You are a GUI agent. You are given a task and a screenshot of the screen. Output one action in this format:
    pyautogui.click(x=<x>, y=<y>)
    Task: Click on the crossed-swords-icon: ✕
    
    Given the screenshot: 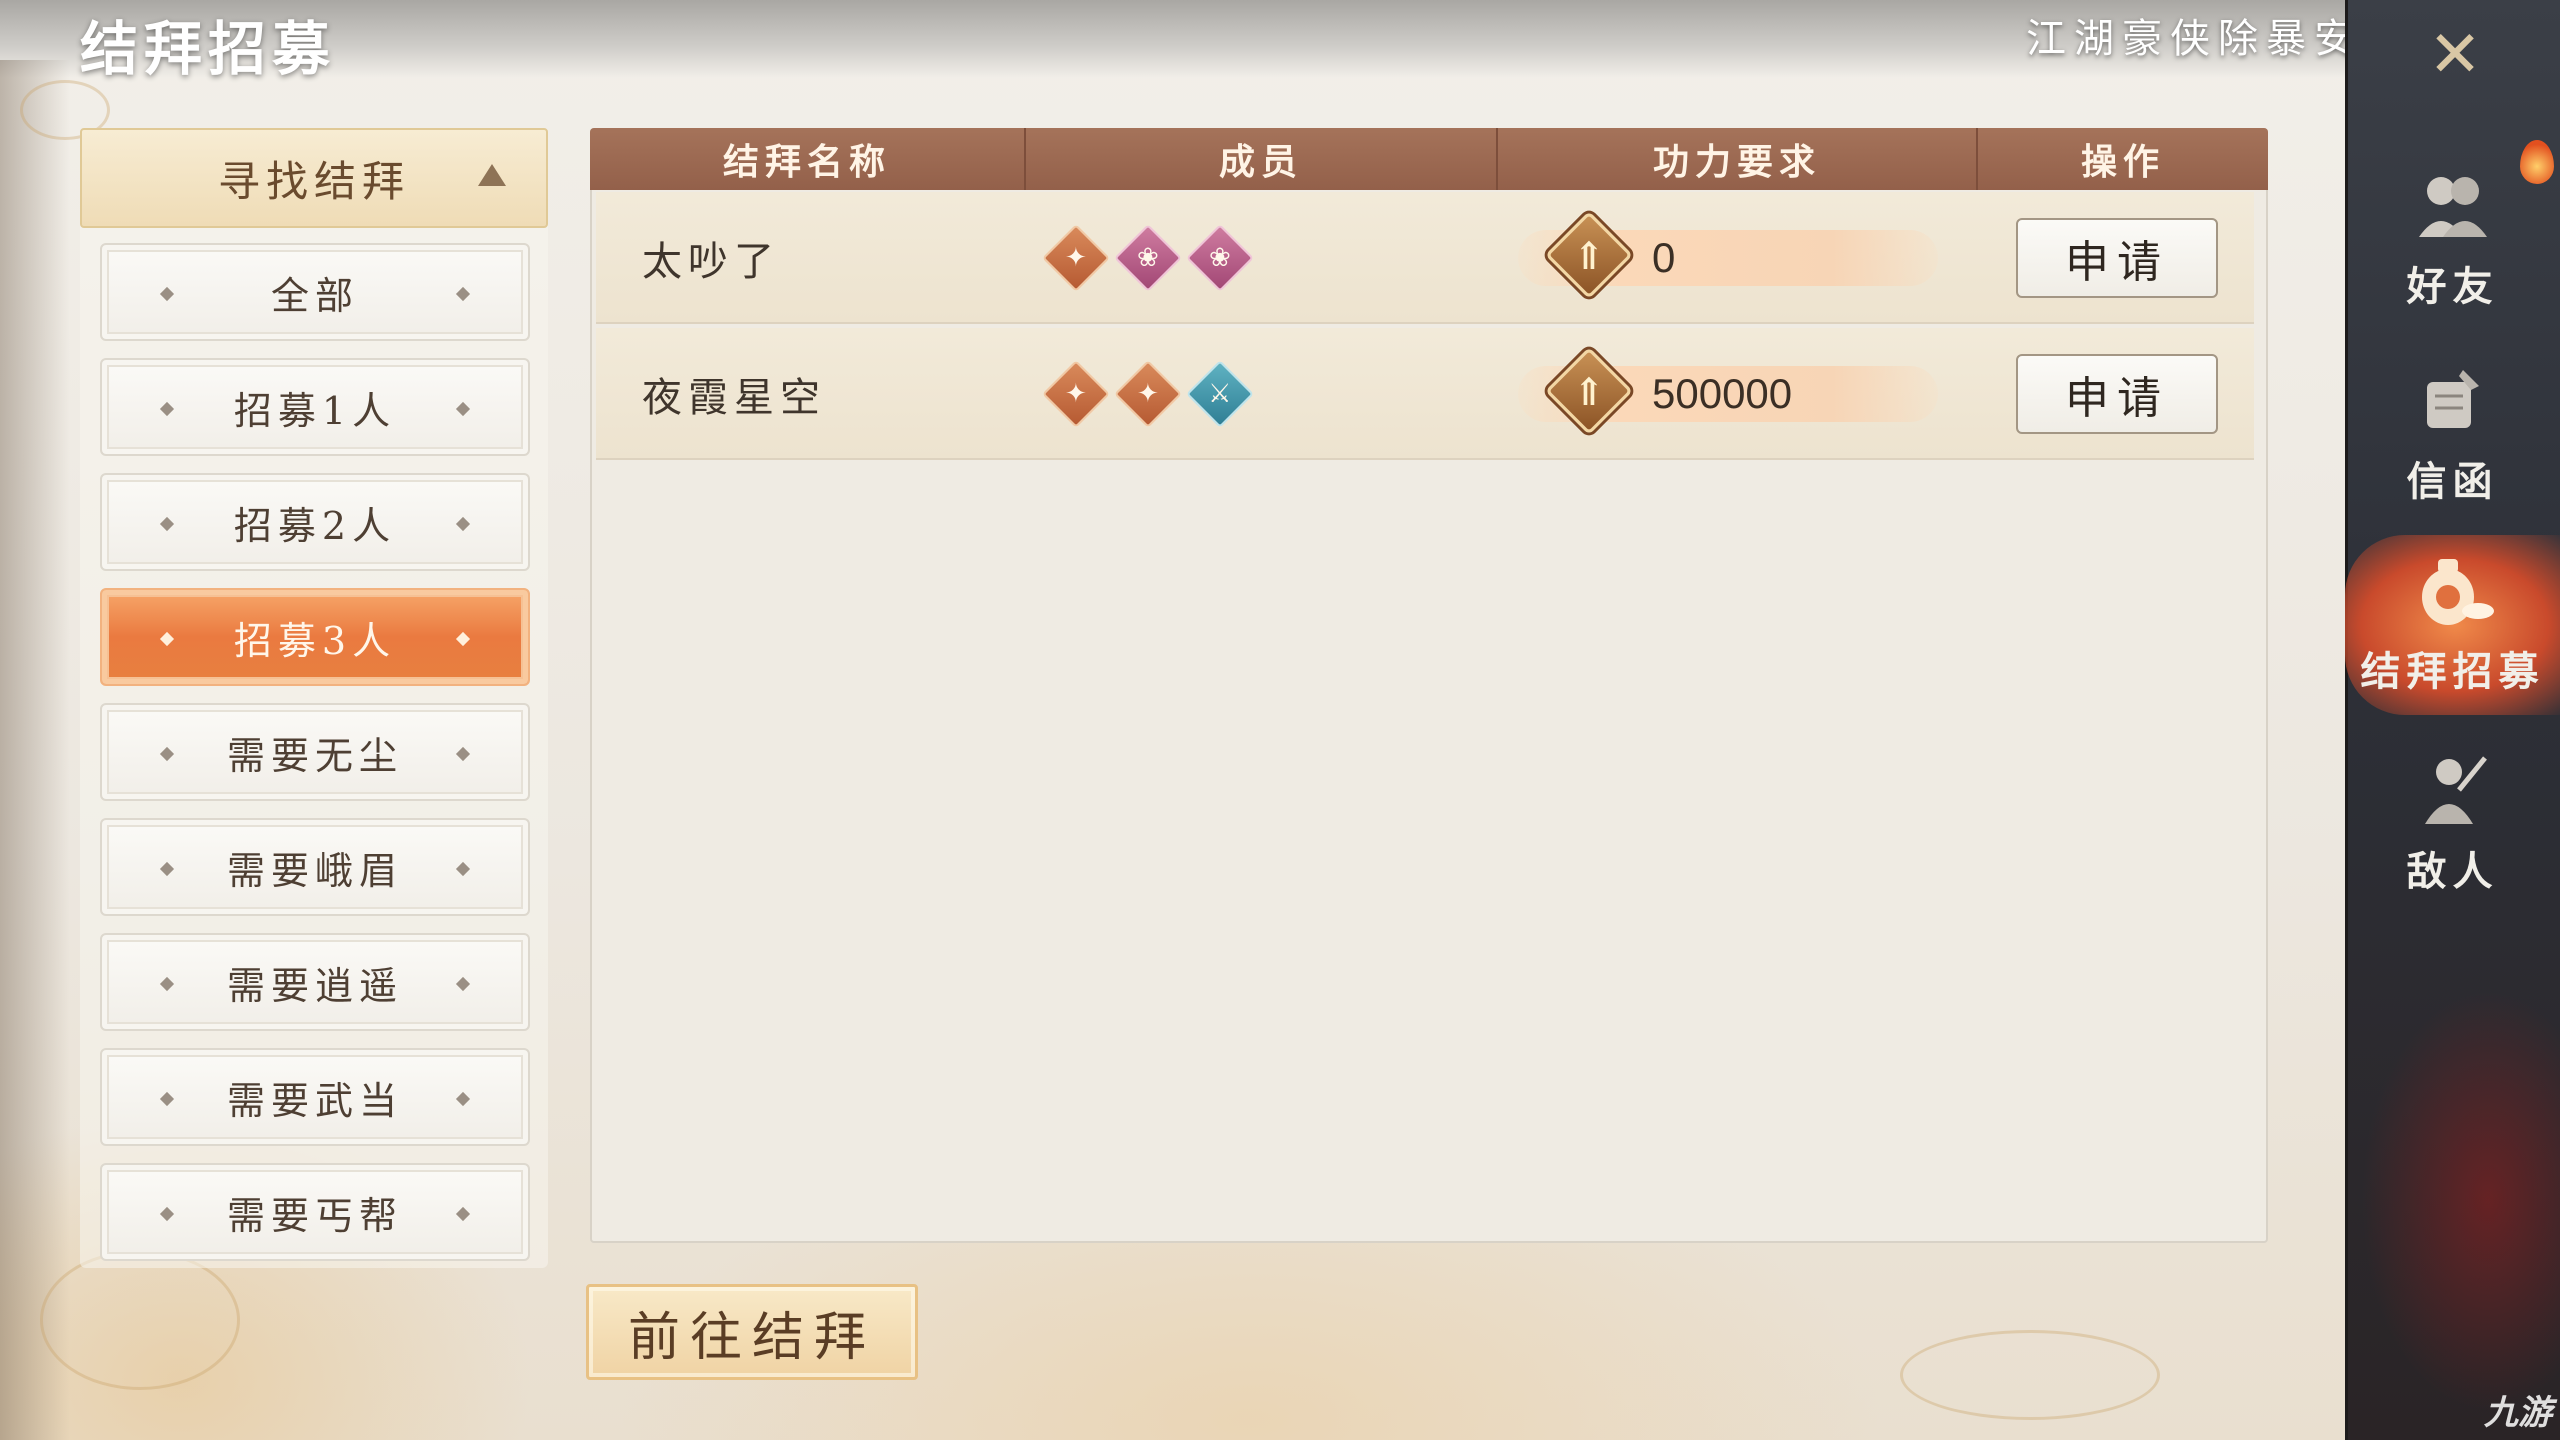 What is the action you would take?
    pyautogui.click(x=2455, y=55)
    